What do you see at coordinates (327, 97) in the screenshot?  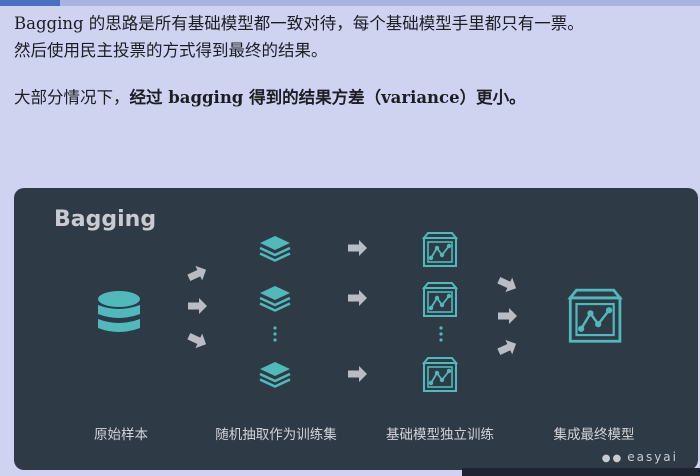 I see `paragraph-2-emphasis: 经过 bagging 得到的结果方差（variance）更小。` at bounding box center [327, 97].